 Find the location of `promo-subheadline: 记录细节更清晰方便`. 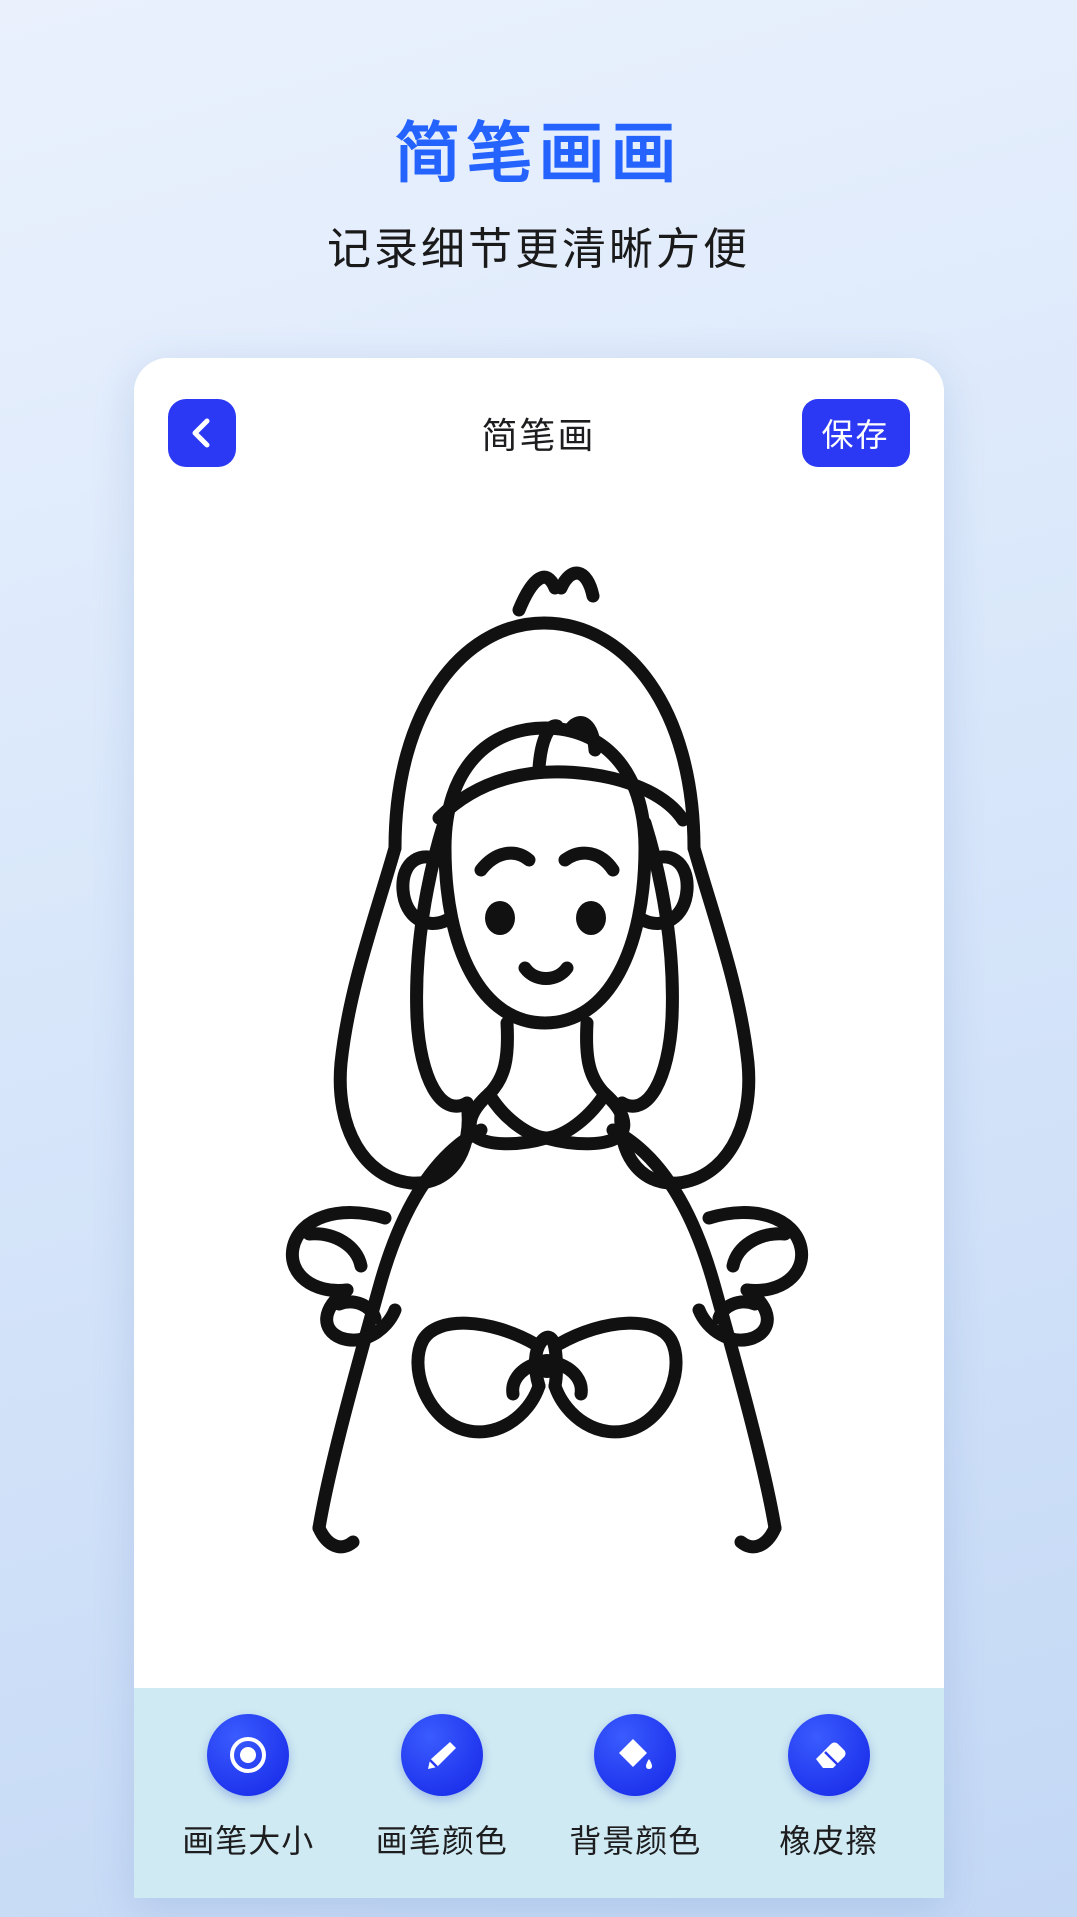

promo-subheadline: 记录细节更清晰方便 is located at coordinates (538, 249).